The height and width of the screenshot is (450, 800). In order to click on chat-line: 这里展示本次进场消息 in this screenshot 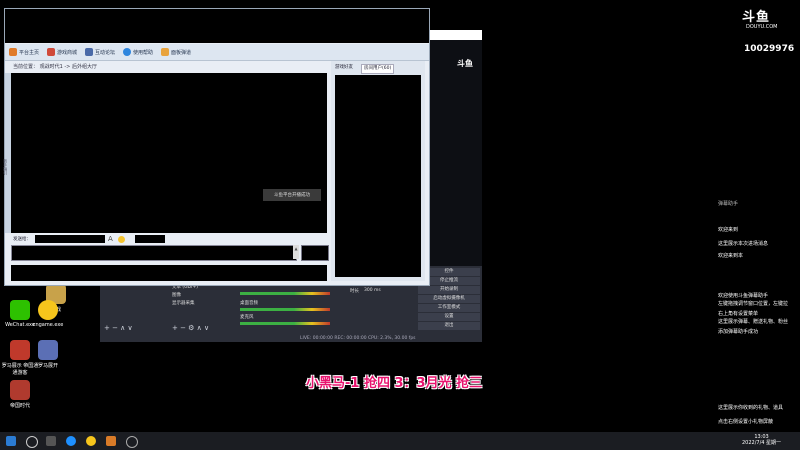, I will do `click(743, 244)`.